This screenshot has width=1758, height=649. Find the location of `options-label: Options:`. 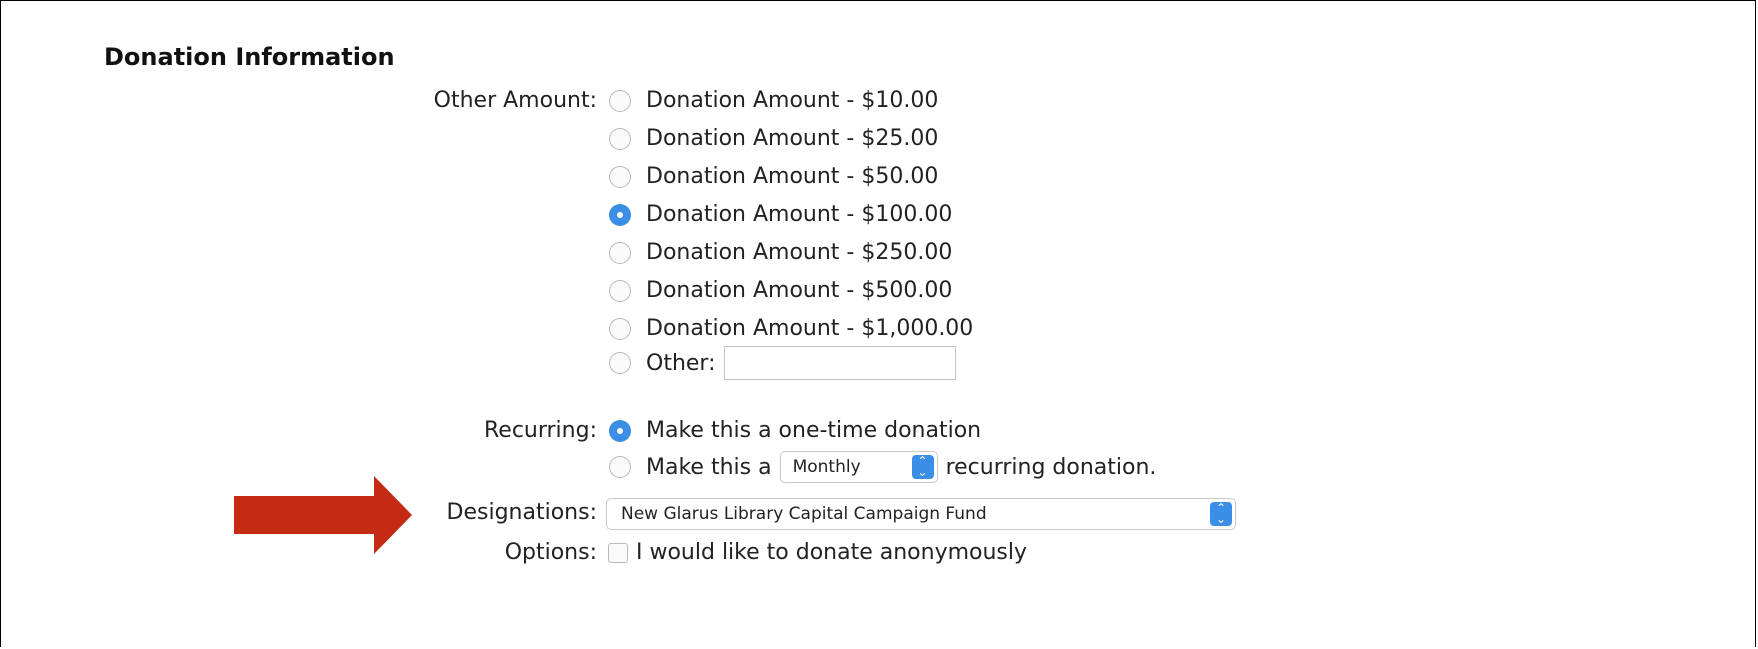

options-label: Options: is located at coordinates (550, 552).